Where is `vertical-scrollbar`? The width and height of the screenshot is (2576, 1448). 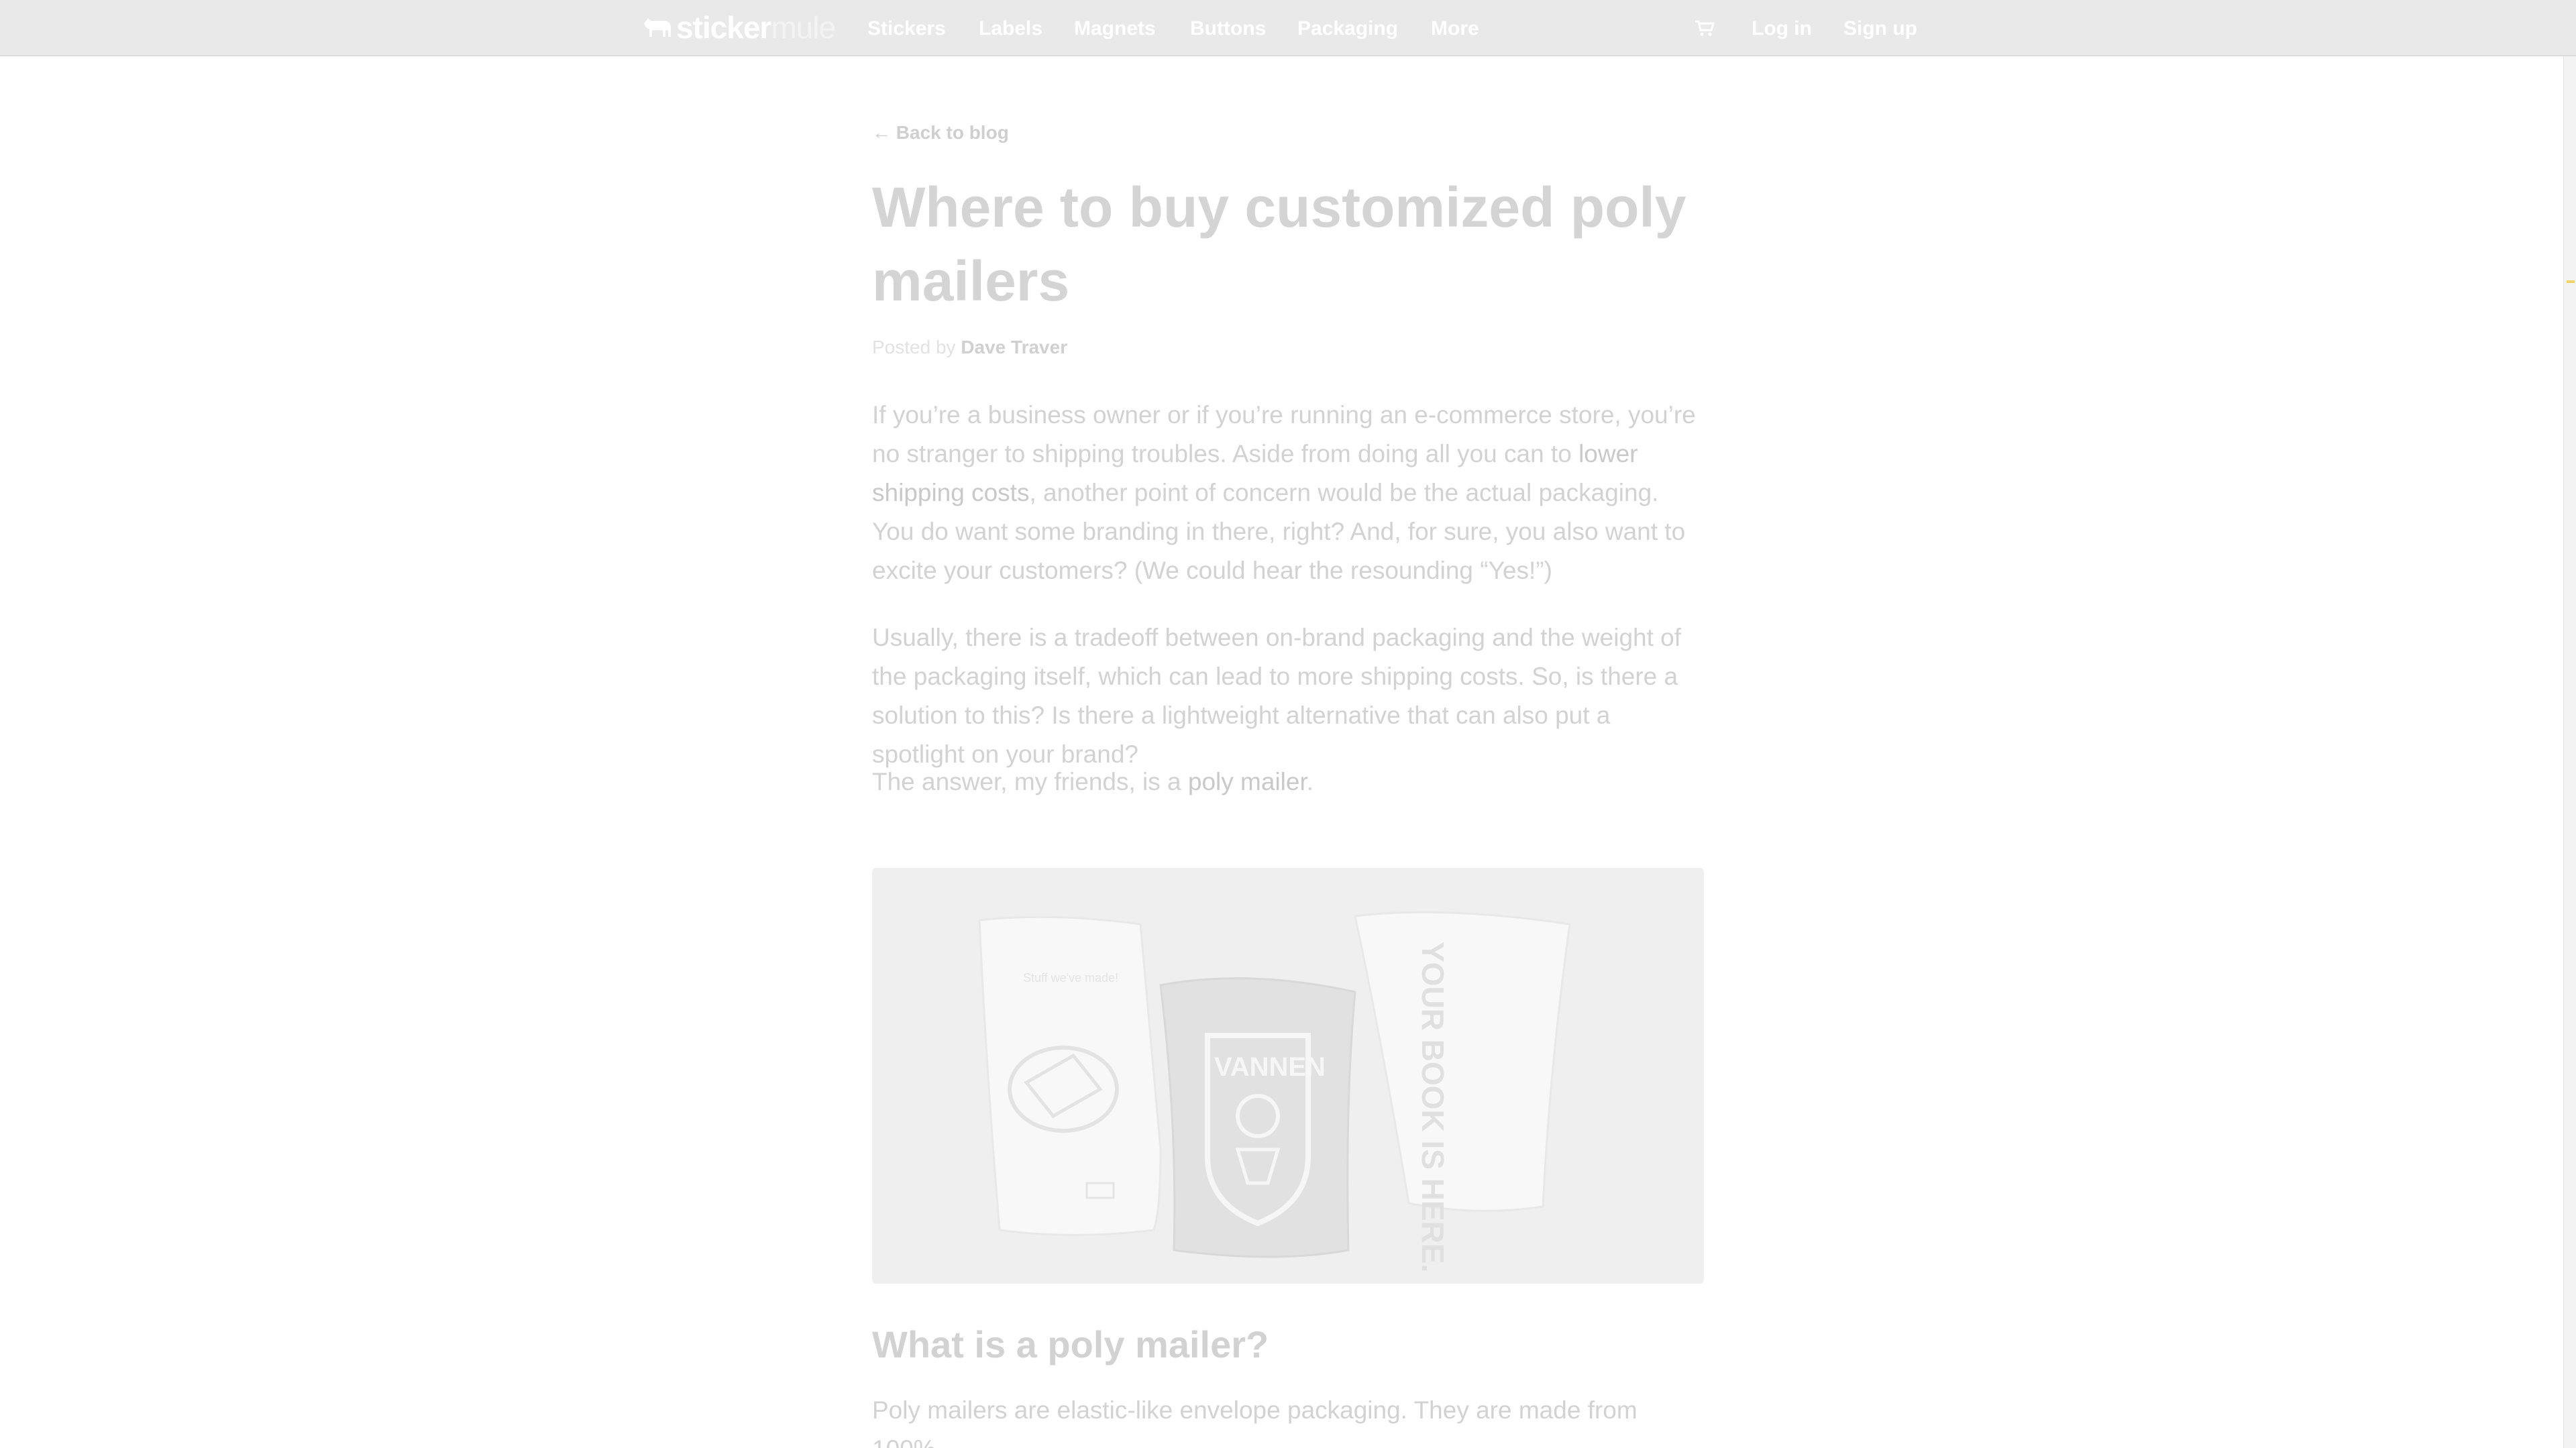 vertical-scrollbar is located at coordinates (2569, 752).